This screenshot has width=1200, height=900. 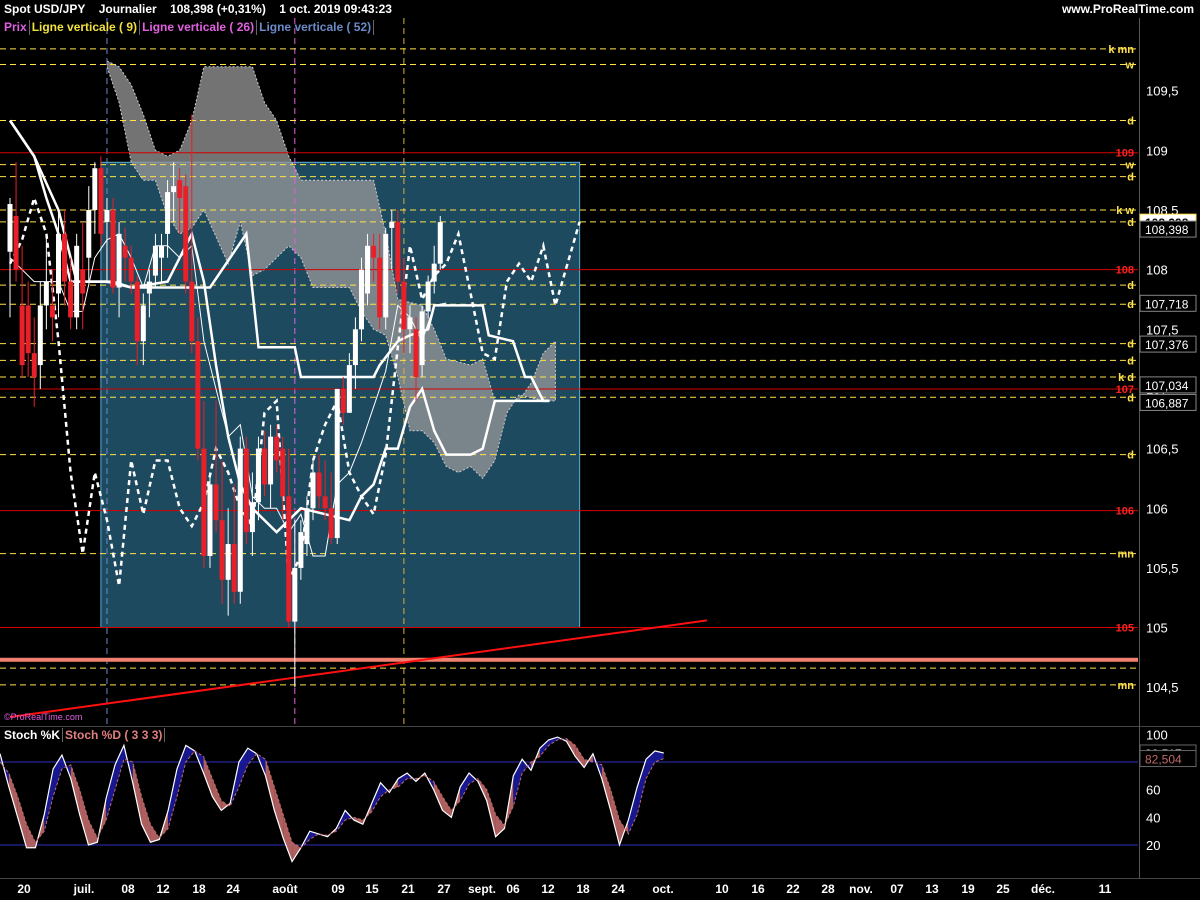 What do you see at coordinates (114, 735) in the screenshot?
I see `legend-stoch-d: Stoch %D ( 3 3 3)` at bounding box center [114, 735].